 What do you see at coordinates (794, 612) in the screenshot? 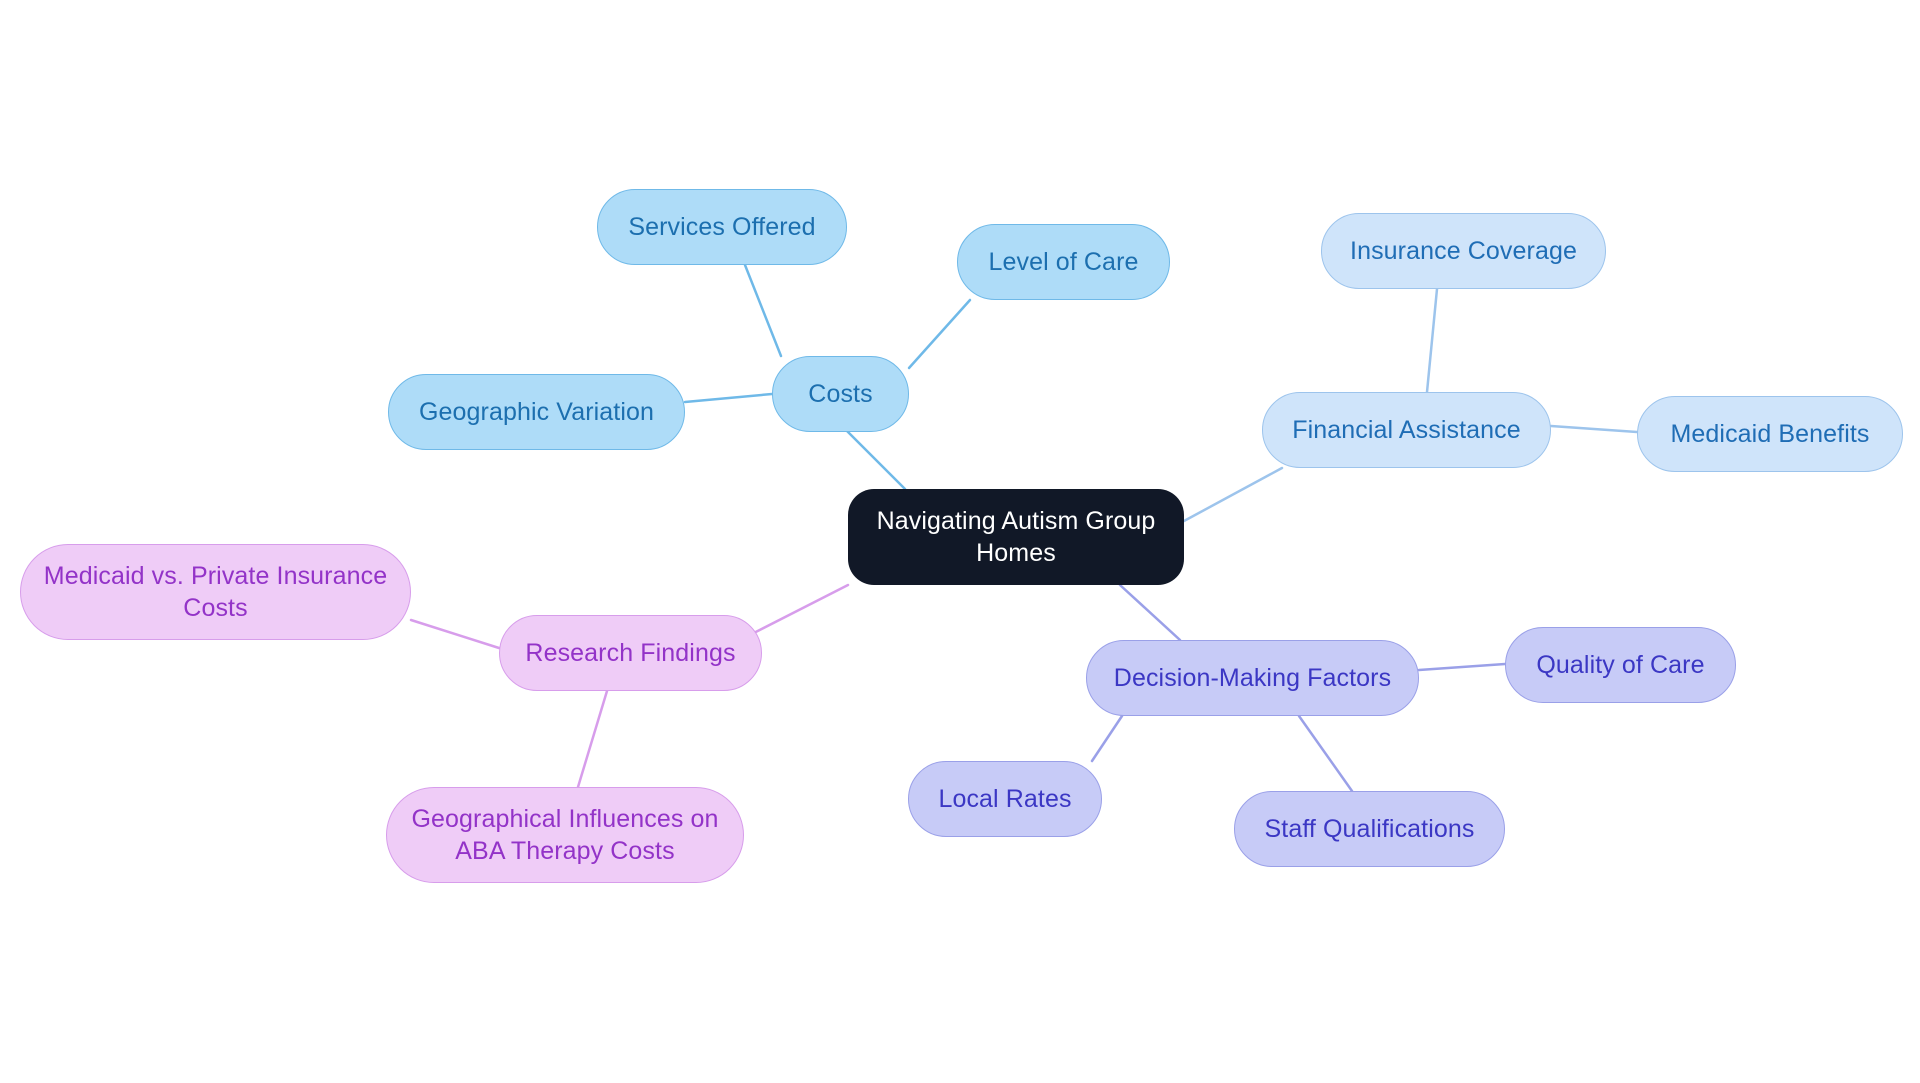
I see `edge-root-research` at bounding box center [794, 612].